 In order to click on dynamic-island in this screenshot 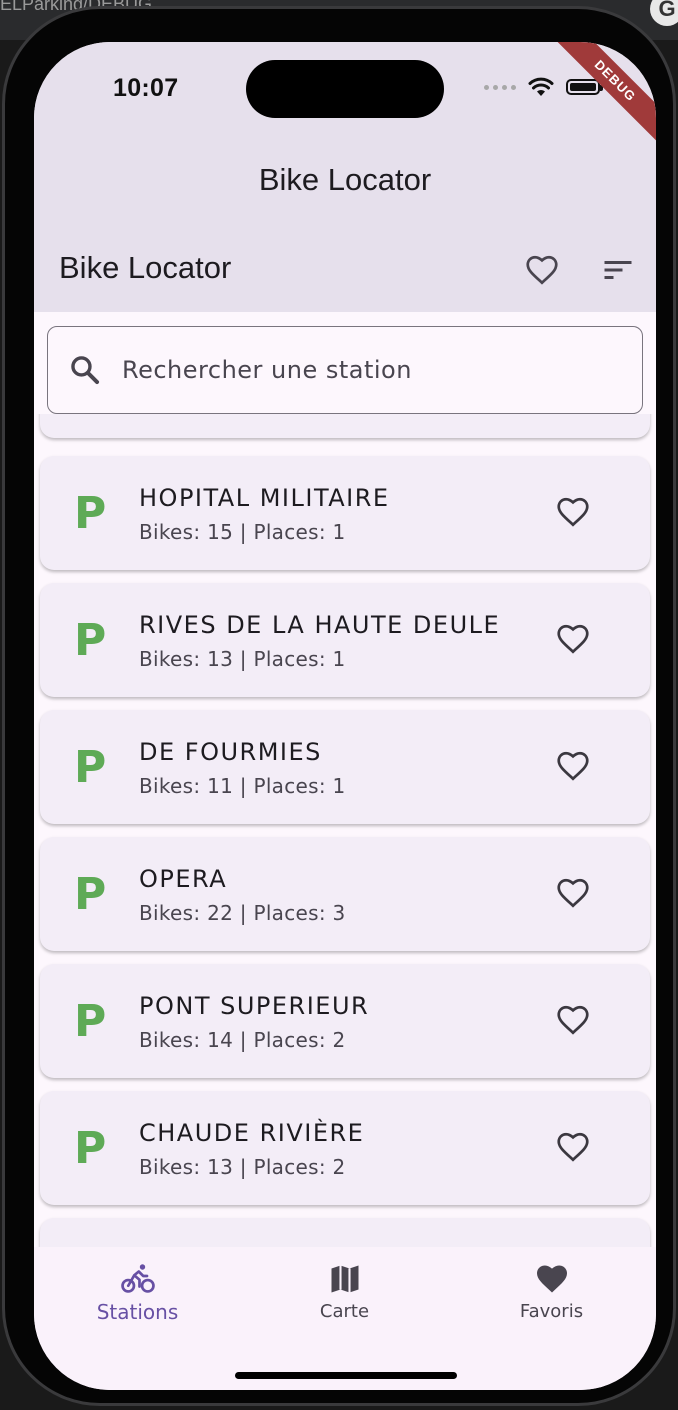, I will do `click(345, 89)`.